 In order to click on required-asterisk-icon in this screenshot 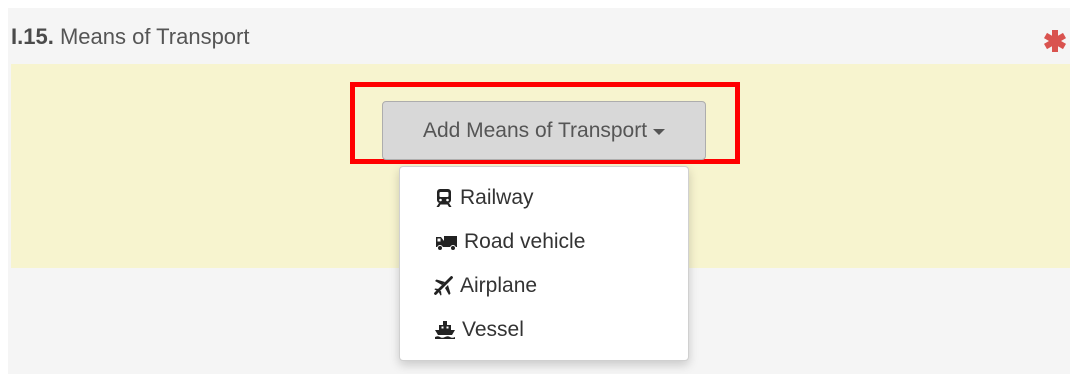, I will do `click(1055, 41)`.